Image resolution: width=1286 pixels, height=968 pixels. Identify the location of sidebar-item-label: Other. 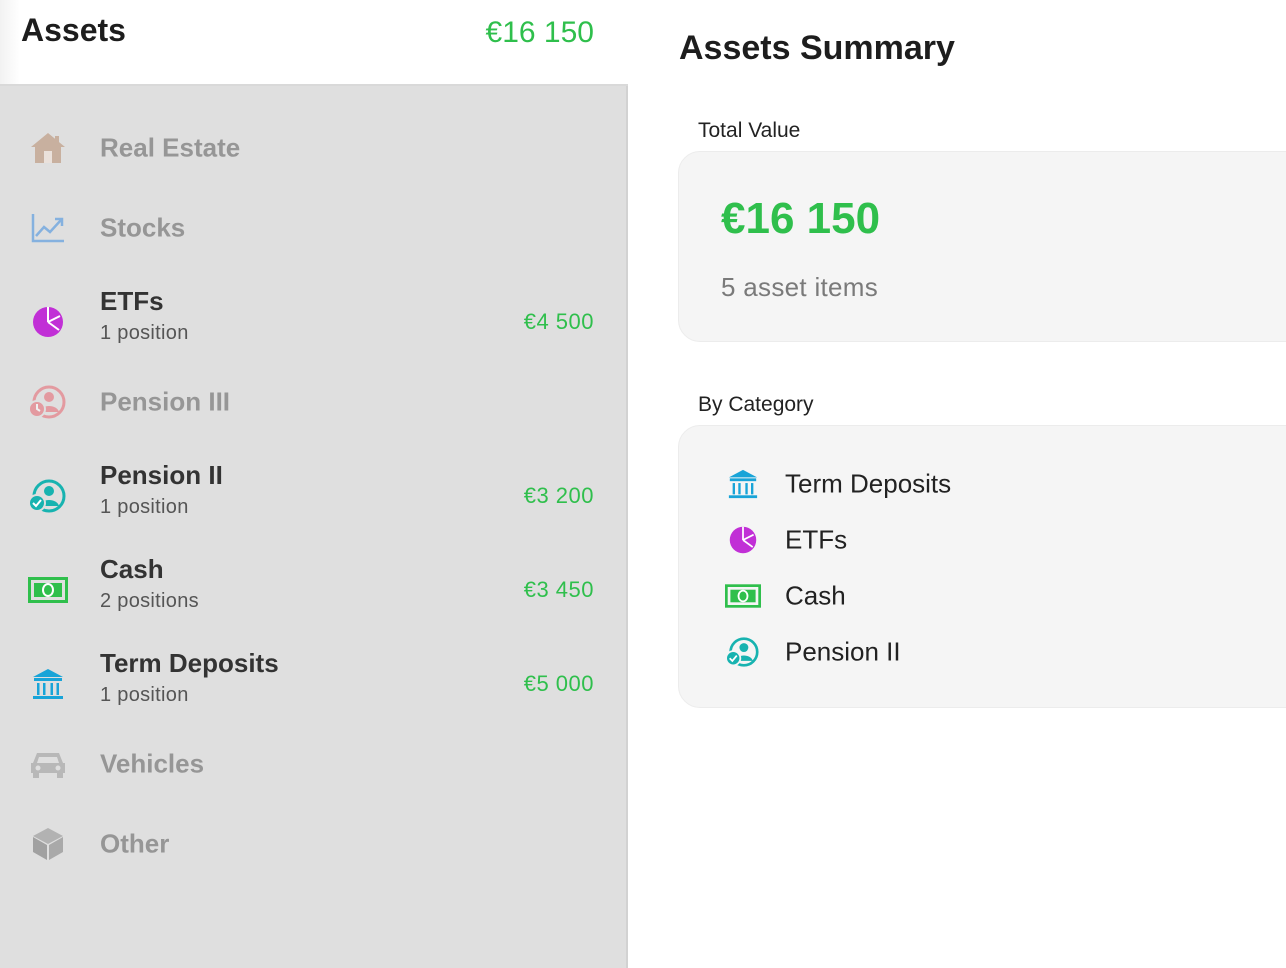
(135, 843).